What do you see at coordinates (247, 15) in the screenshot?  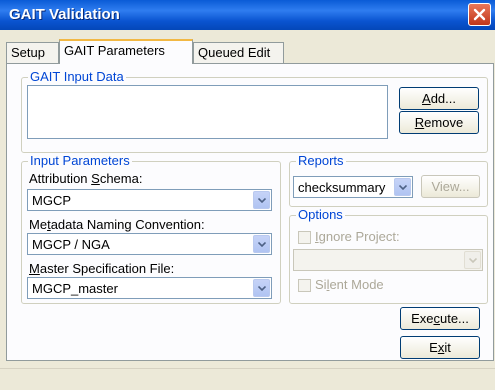 I see `title-bar: GAIT Validation` at bounding box center [247, 15].